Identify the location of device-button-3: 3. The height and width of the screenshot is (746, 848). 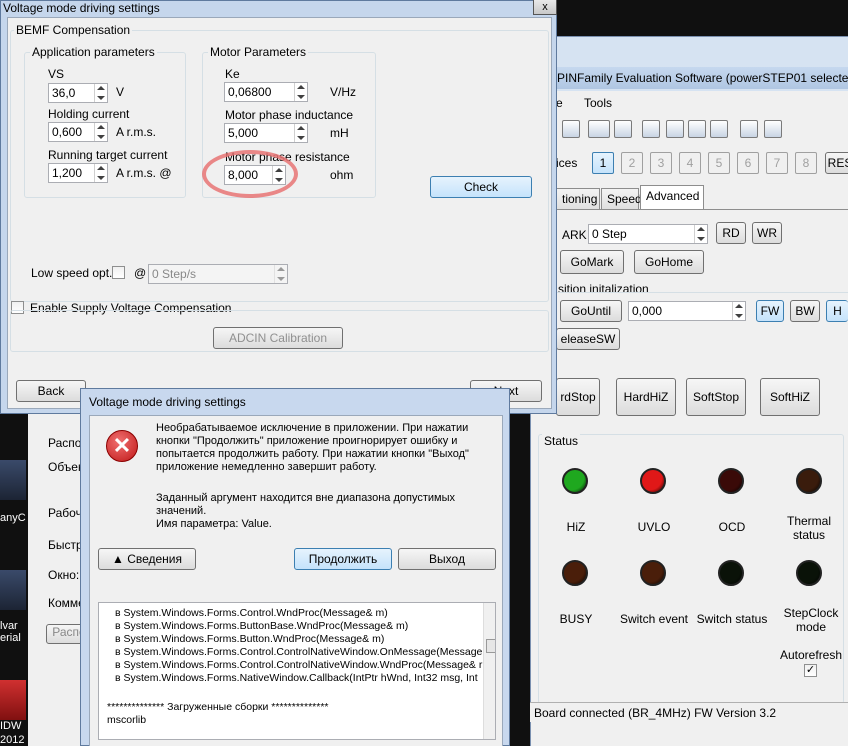
(661, 163).